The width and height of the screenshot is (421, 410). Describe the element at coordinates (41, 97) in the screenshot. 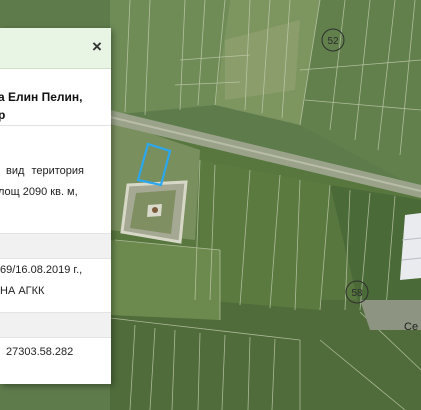

I see `popup-title-line1: а Елин Пелин,` at that location.